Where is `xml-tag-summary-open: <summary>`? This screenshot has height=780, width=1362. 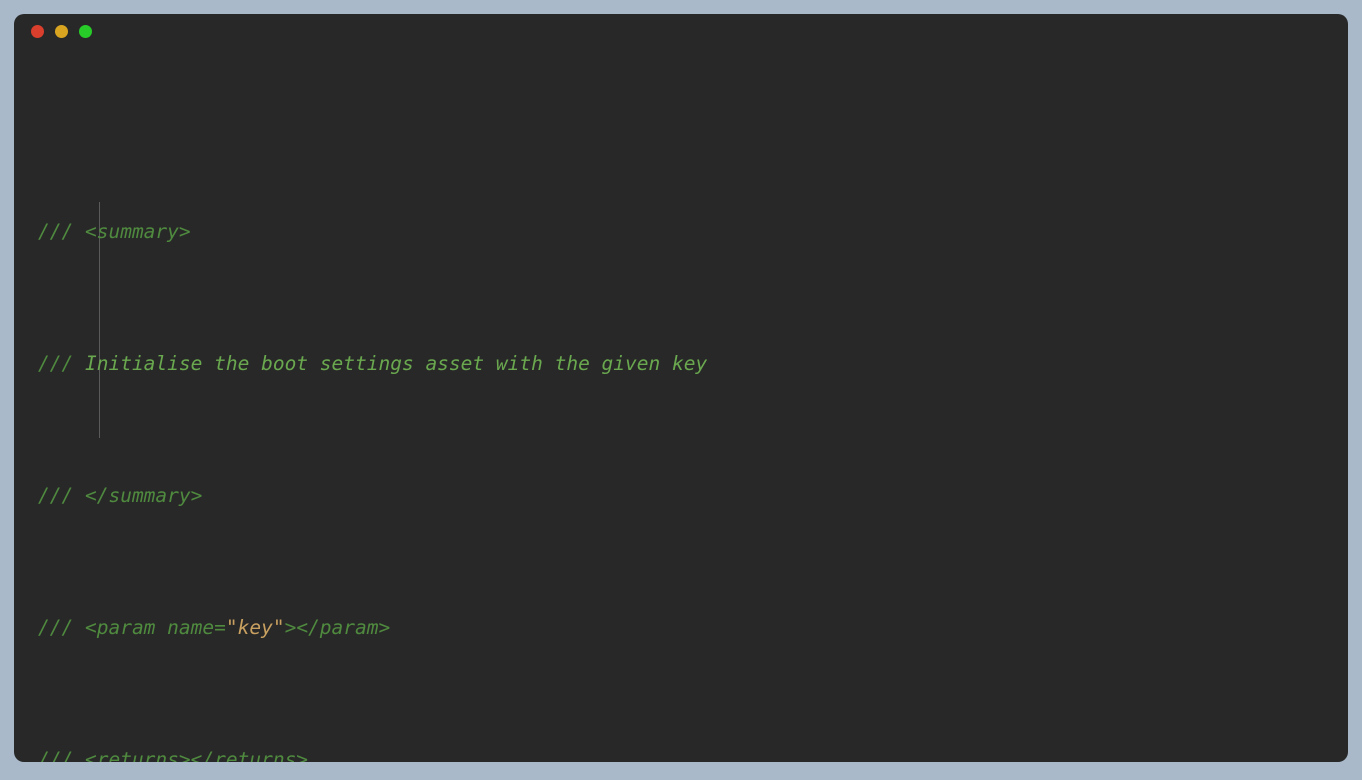
xml-tag-summary-open: <summary> is located at coordinates (137, 231).